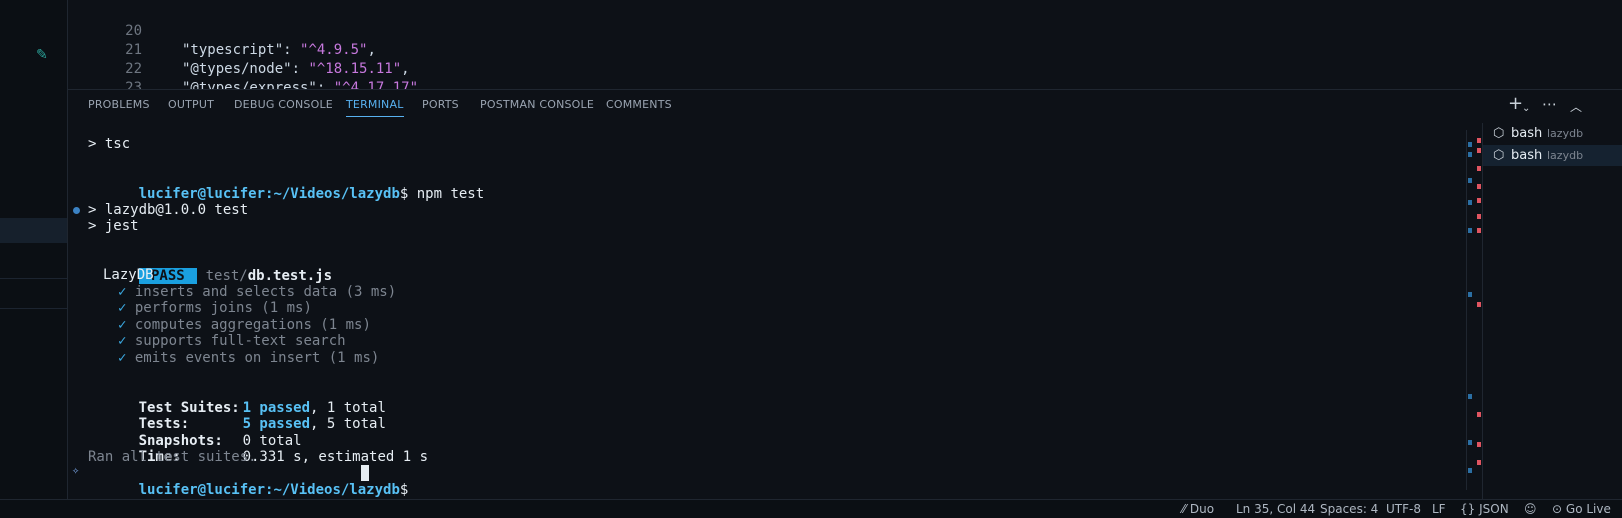 The width and height of the screenshot is (1622, 518). I want to click on go-live-button: ⊙ Go Live, so click(1581, 509).